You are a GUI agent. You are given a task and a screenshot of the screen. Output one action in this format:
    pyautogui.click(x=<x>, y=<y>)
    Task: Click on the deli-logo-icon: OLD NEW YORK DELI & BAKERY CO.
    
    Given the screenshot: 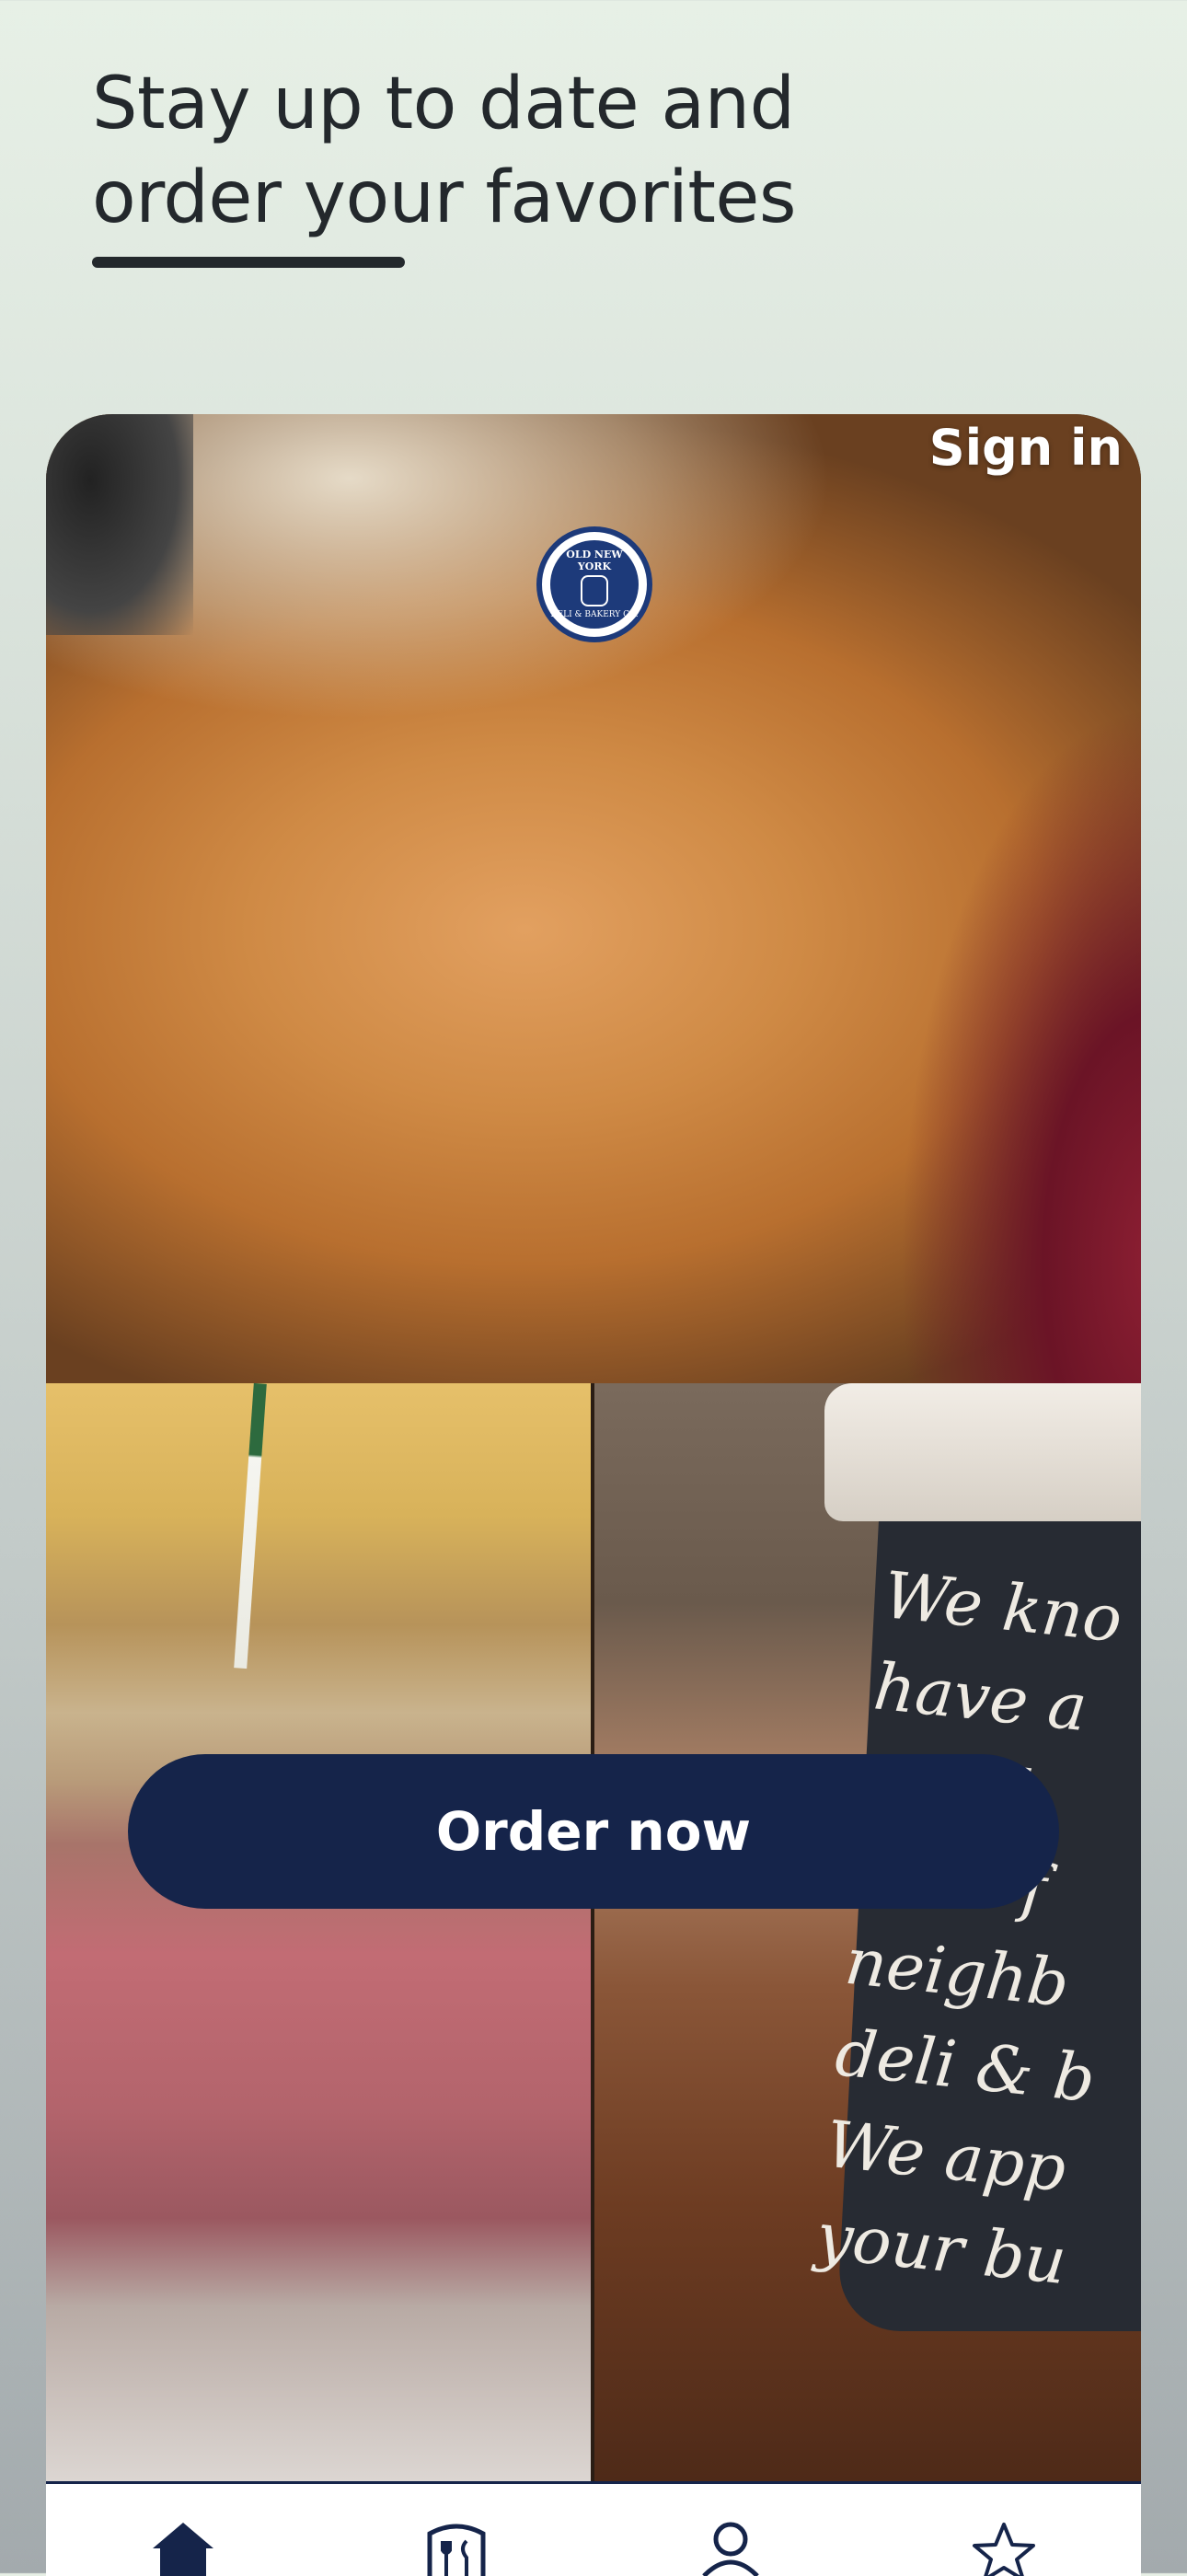 What is the action you would take?
    pyautogui.click(x=594, y=584)
    